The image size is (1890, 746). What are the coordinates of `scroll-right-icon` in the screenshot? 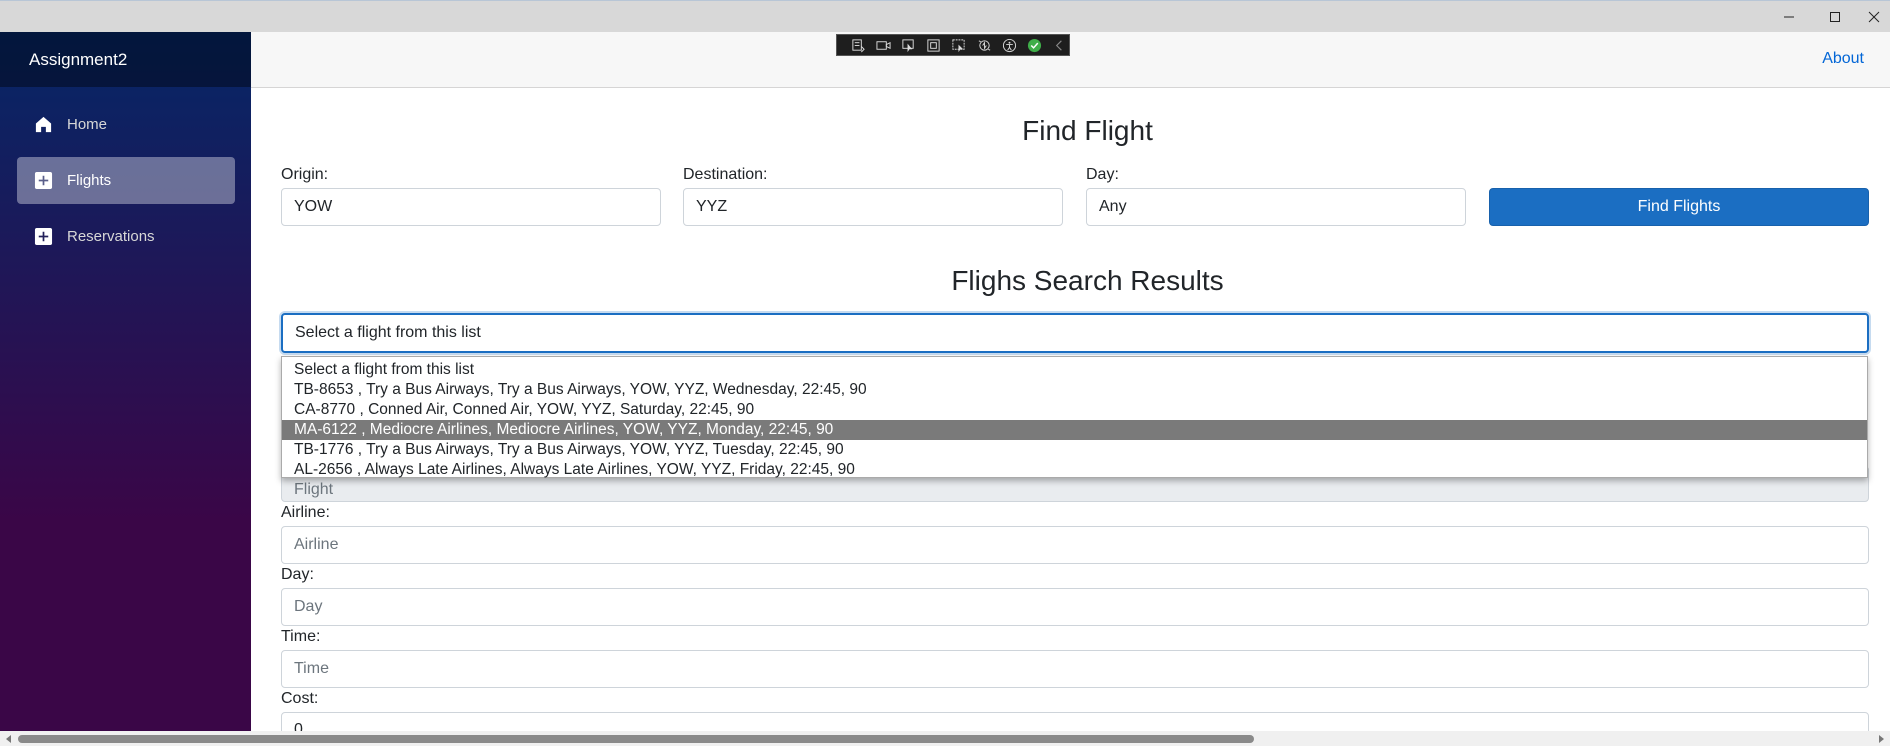 It's located at (1881, 739).